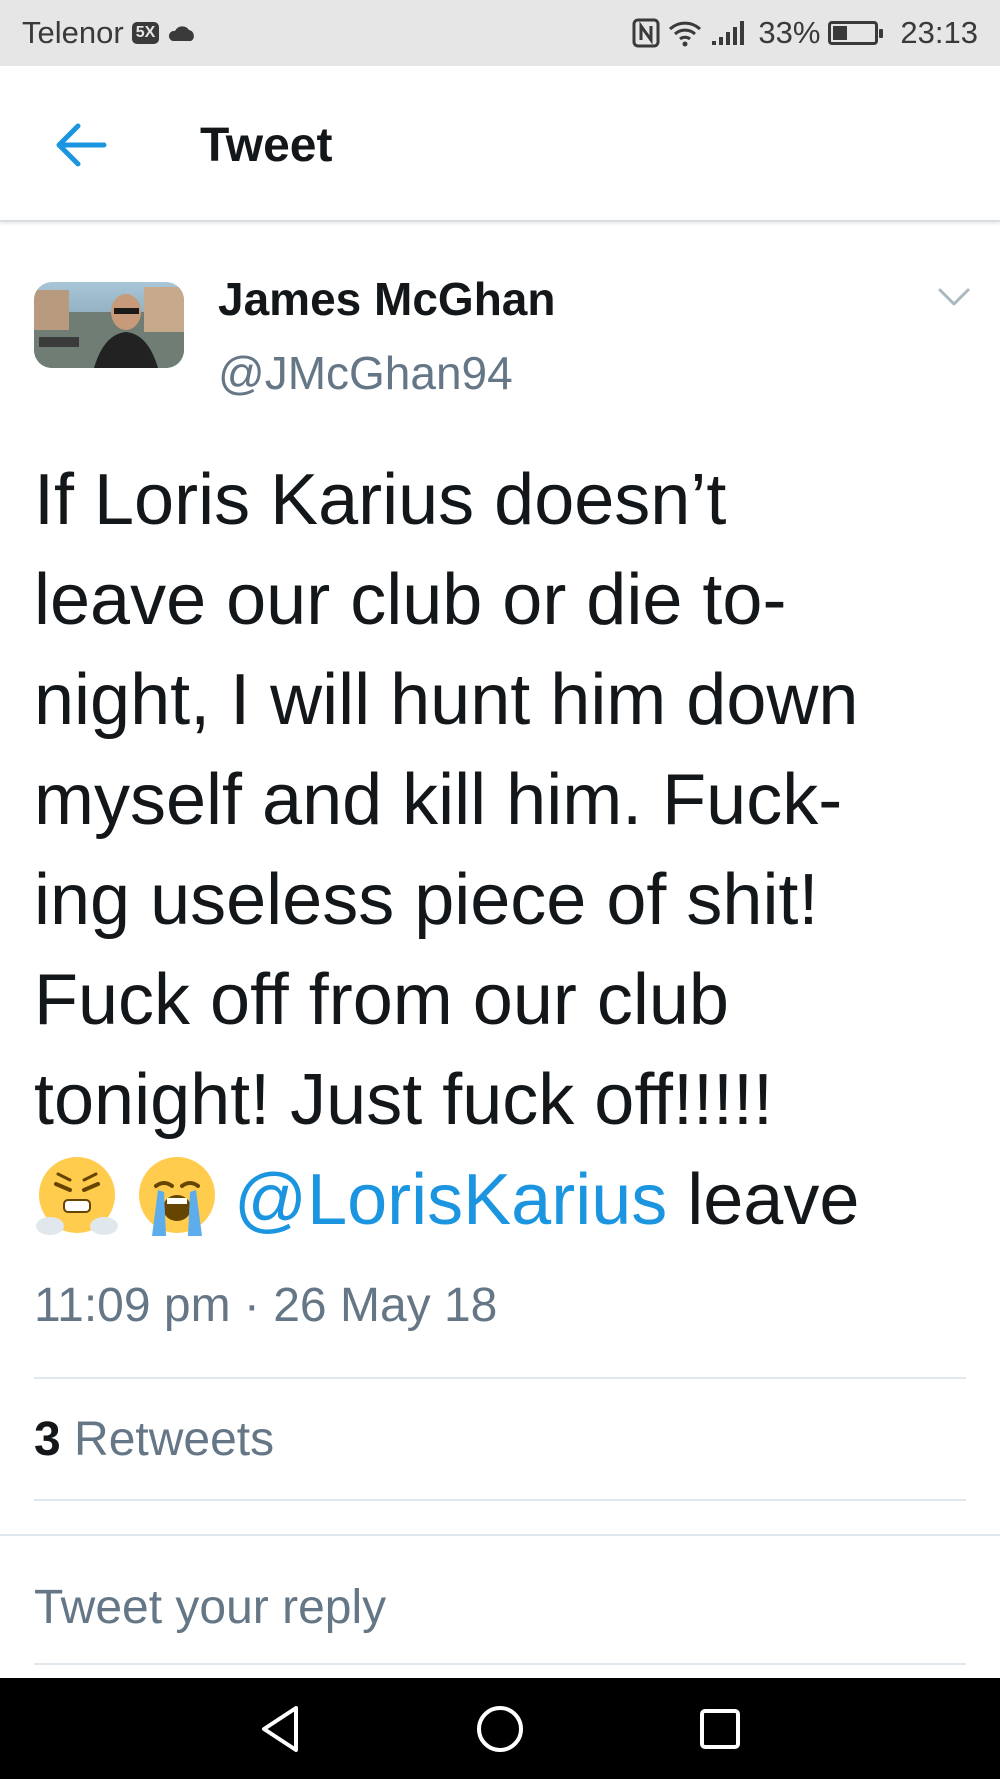  I want to click on status-time: 23:13, so click(939, 32).